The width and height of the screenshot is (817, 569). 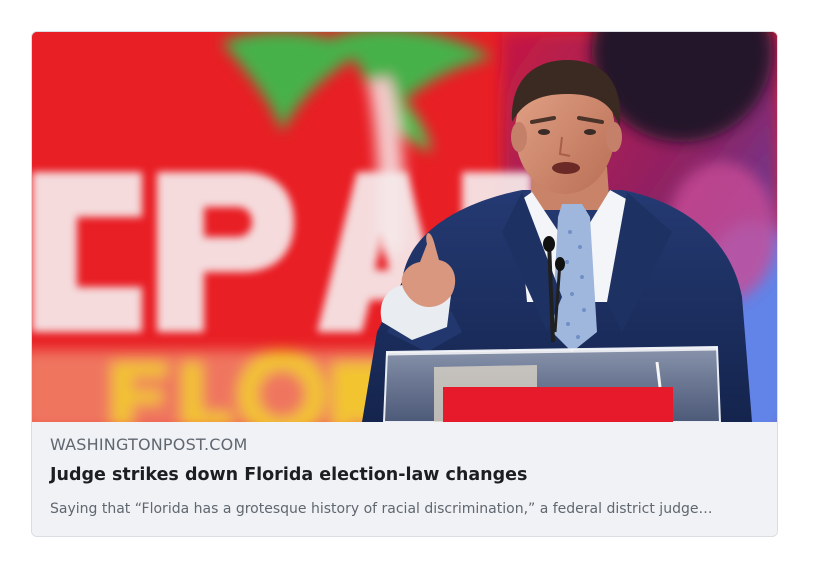 I want to click on source-domain: WASHINGTONPOST.COM, so click(x=149, y=444).